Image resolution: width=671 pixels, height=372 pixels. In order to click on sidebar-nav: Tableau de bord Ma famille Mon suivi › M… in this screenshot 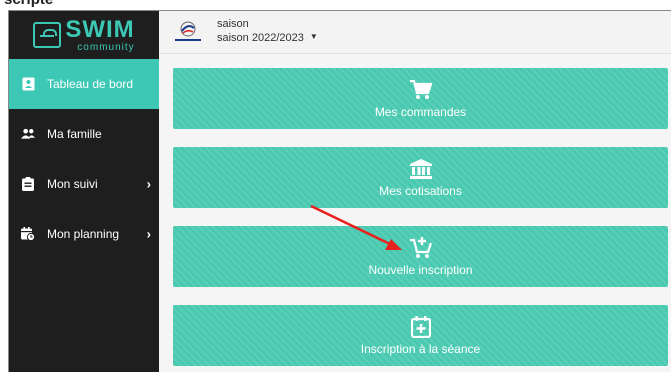, I will do `click(84, 159)`.